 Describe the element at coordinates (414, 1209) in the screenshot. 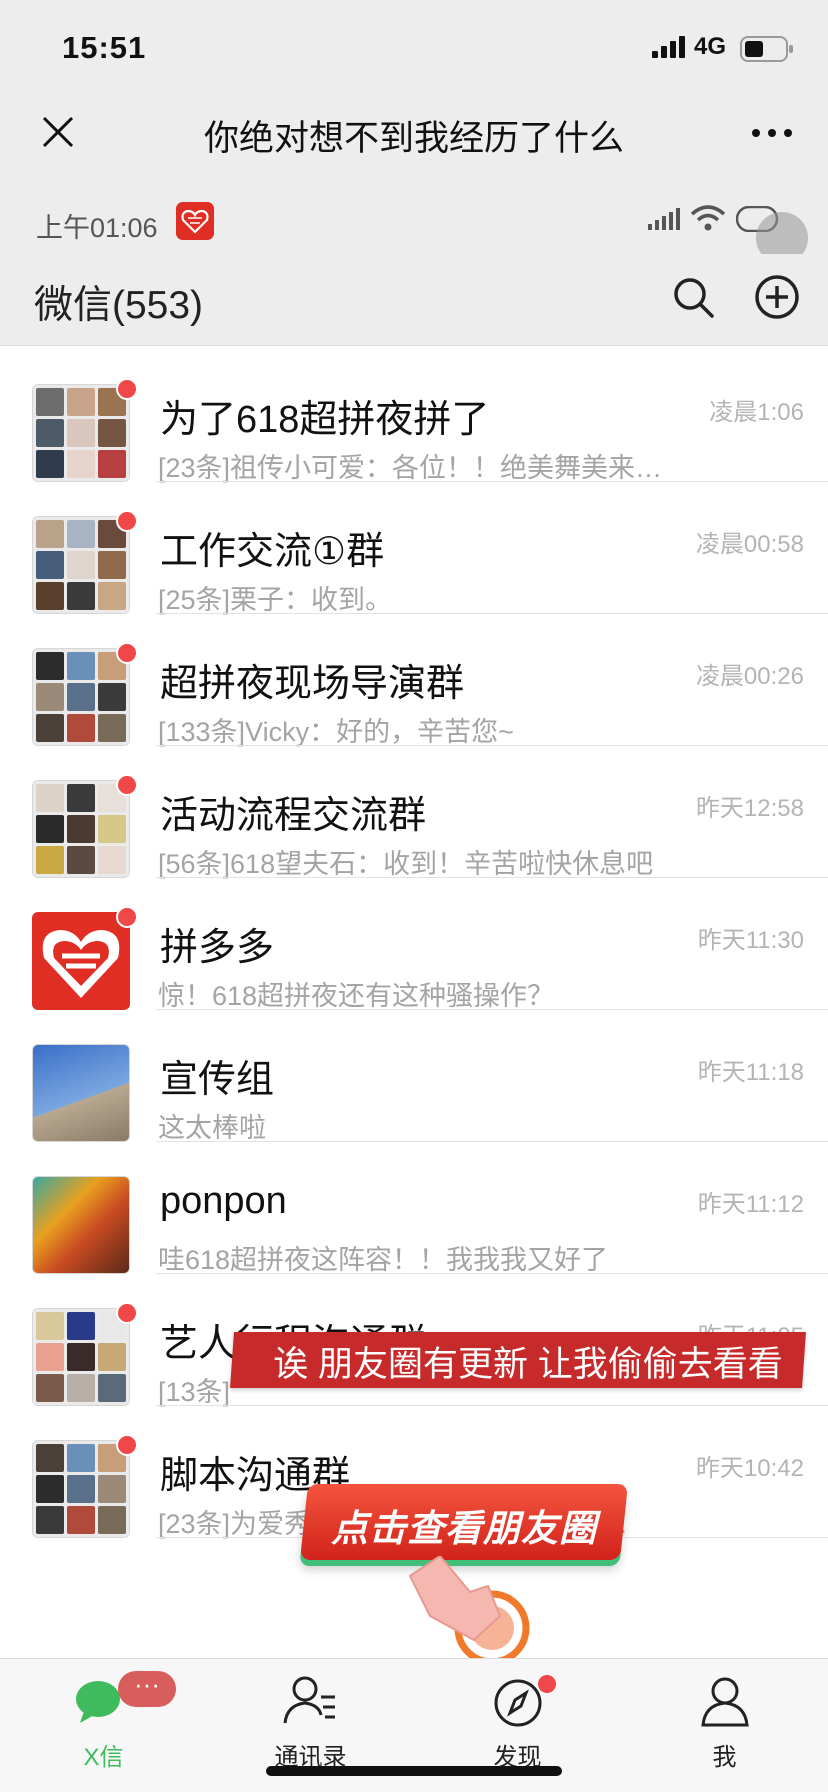

I see `chat-row: ponpon 昨天11:12 哇618超拼夜这阵容！！我我我又好了` at that location.